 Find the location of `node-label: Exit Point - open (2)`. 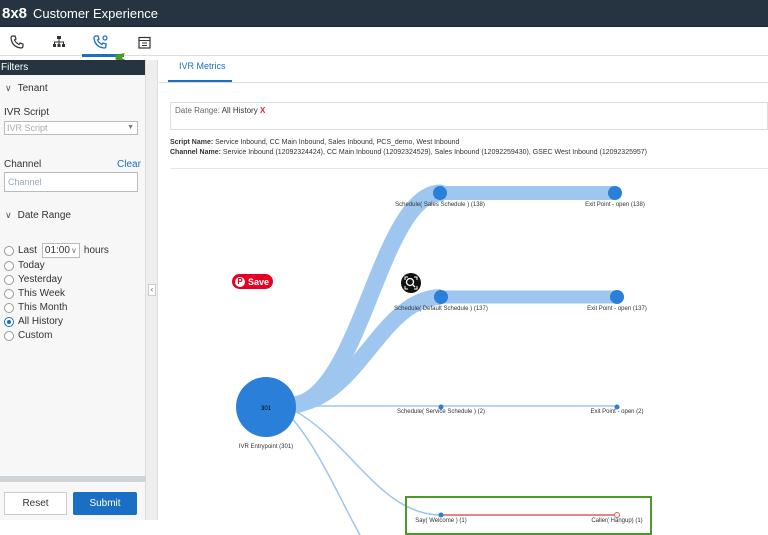

node-label: Exit Point - open (2) is located at coordinates (616, 412).